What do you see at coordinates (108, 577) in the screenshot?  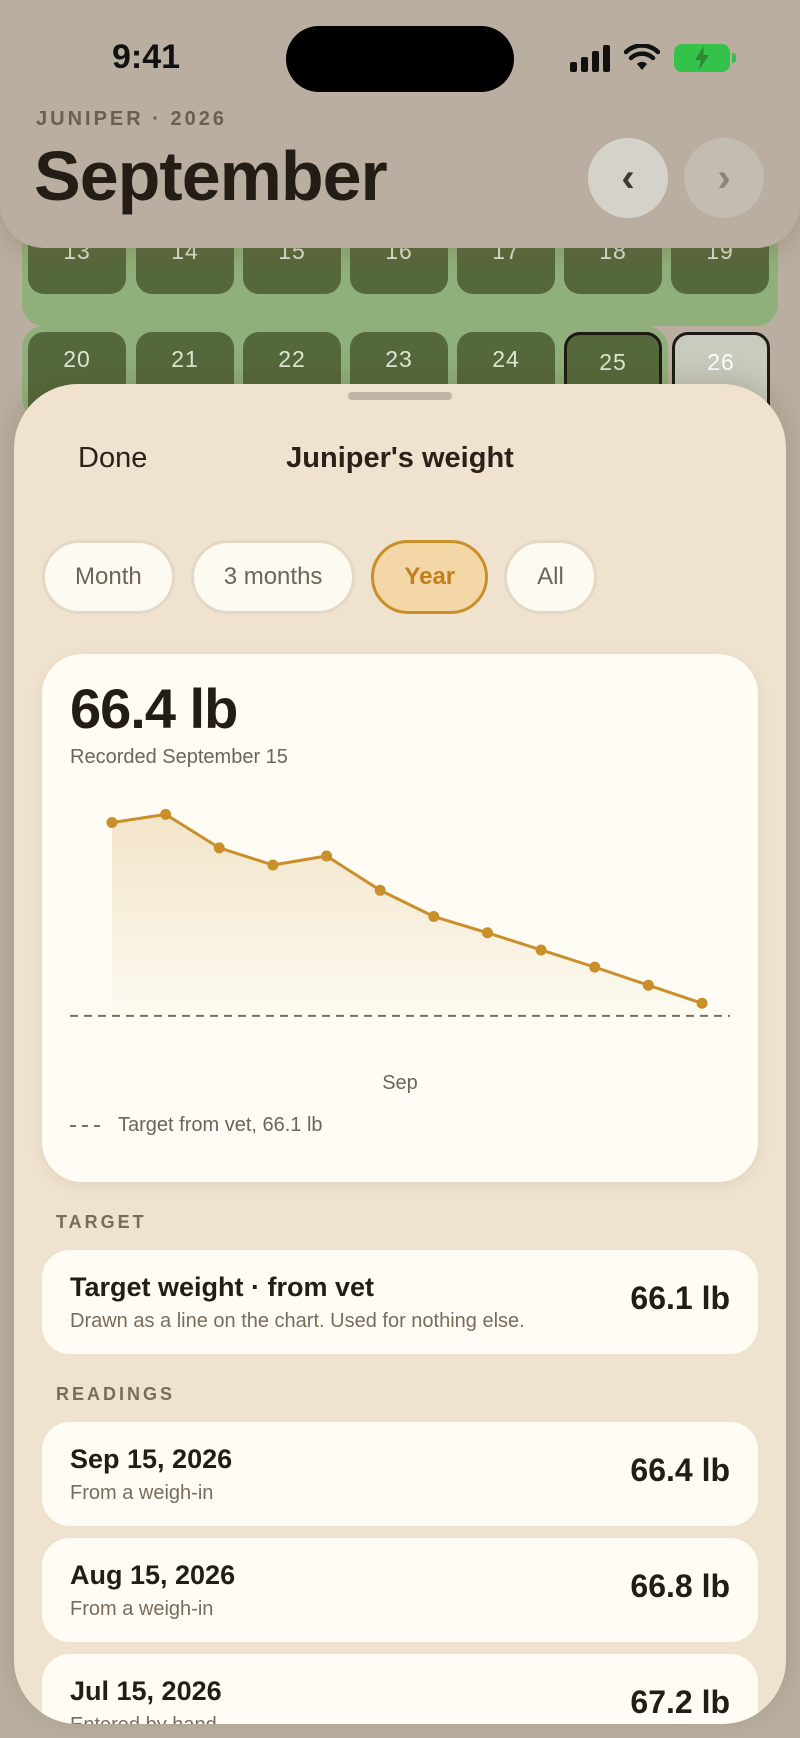 I see `segment-month: Month` at bounding box center [108, 577].